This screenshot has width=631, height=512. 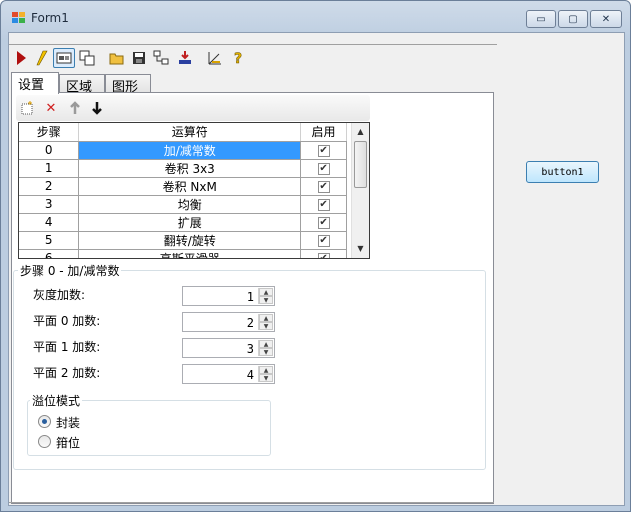 I want to click on gray-addend-spinner: ▲ ▼, so click(x=265, y=296).